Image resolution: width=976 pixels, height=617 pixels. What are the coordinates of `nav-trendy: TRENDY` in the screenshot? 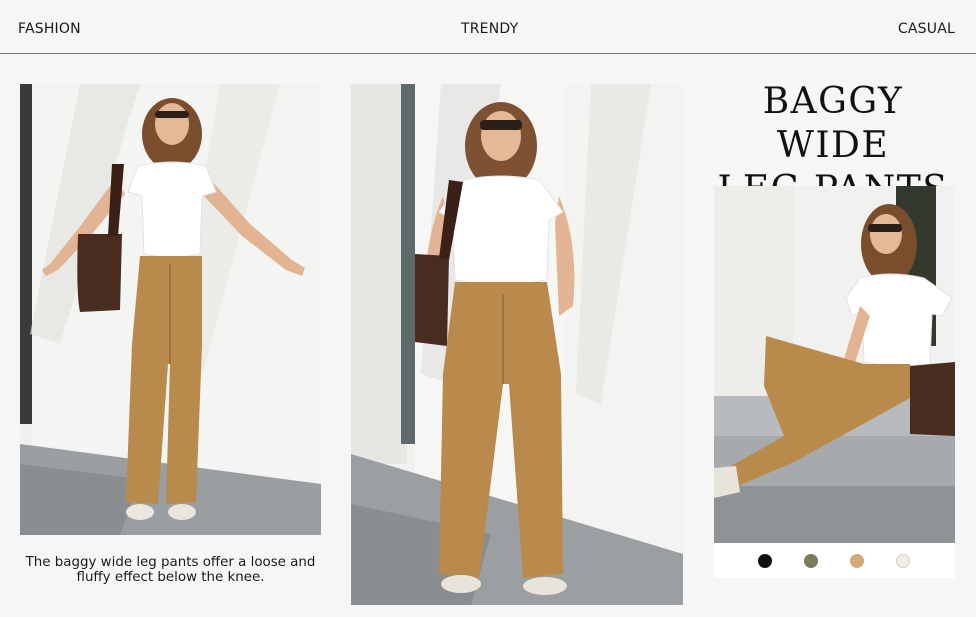 It's located at (489, 29).